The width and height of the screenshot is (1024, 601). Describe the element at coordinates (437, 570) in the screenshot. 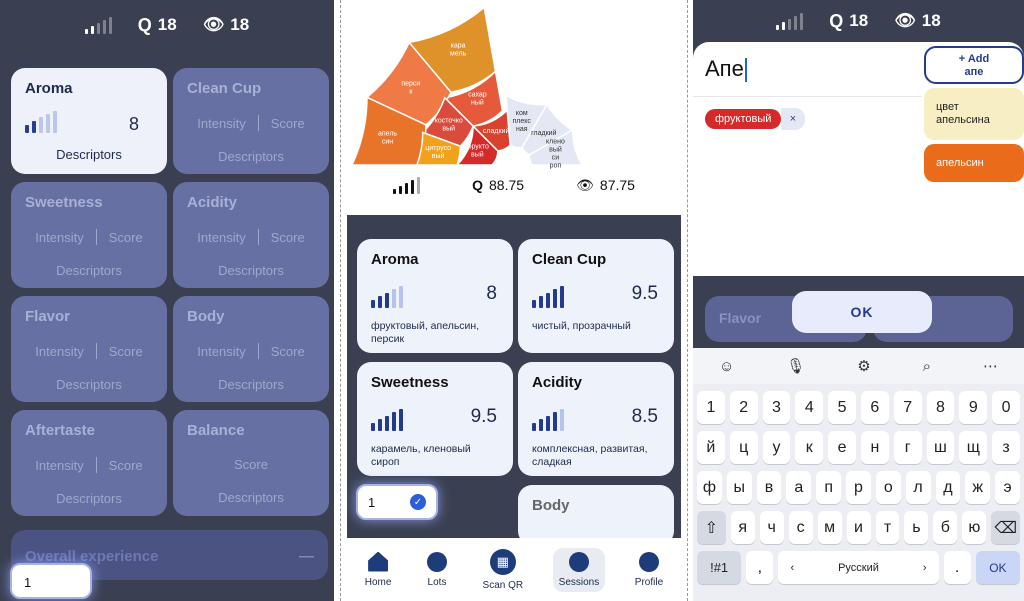

I see `nav-lots: Lots` at that location.